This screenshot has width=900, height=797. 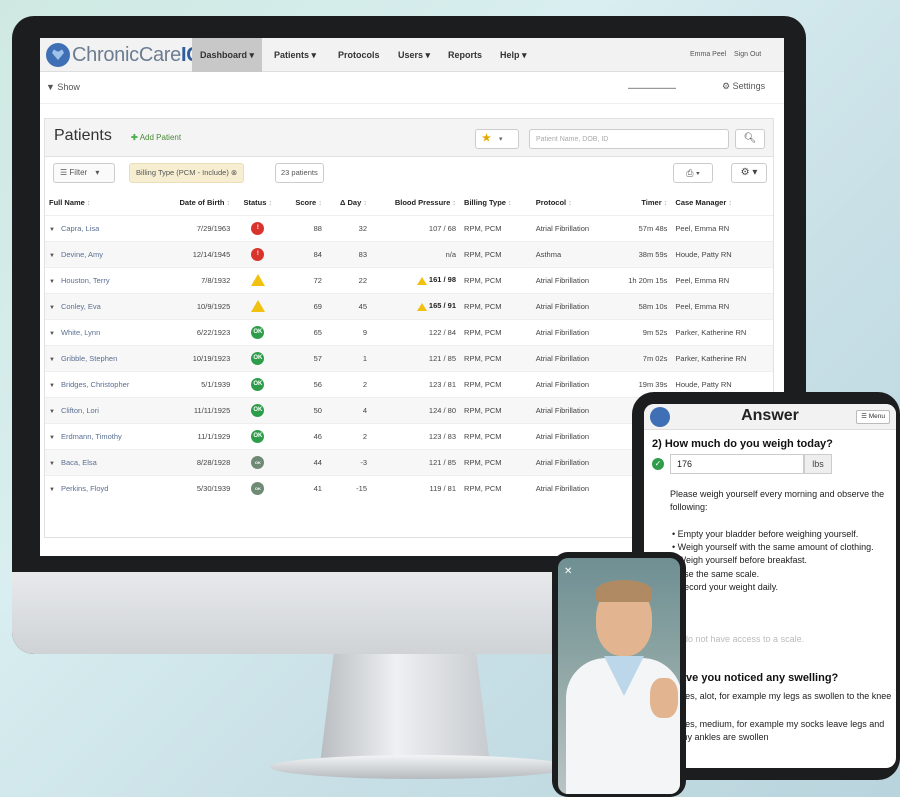 What do you see at coordinates (303, 203) in the screenshot?
I see `column-header-score: Score ↕` at bounding box center [303, 203].